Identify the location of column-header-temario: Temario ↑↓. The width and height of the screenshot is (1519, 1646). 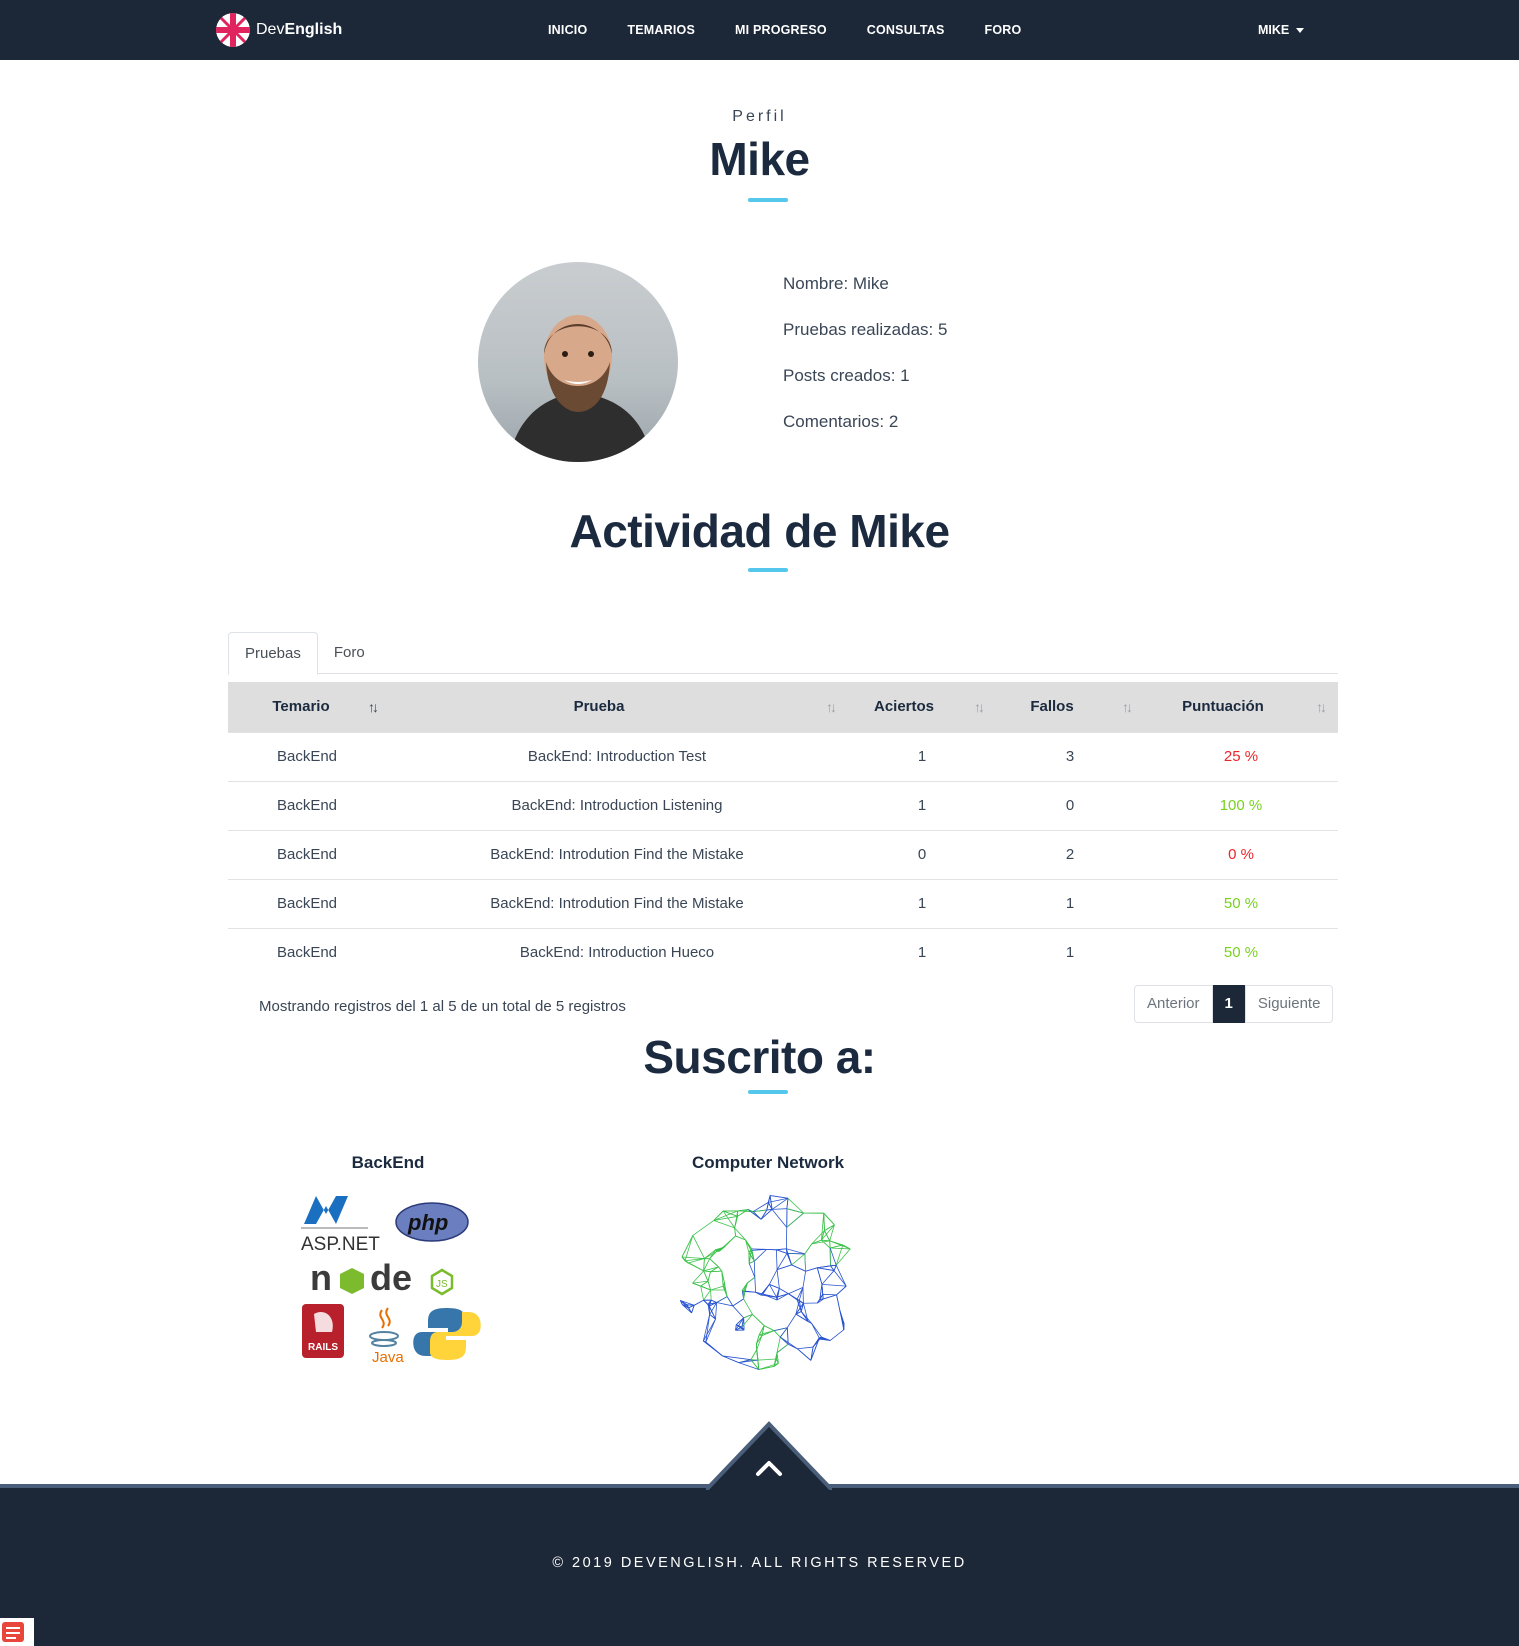
(307, 707).